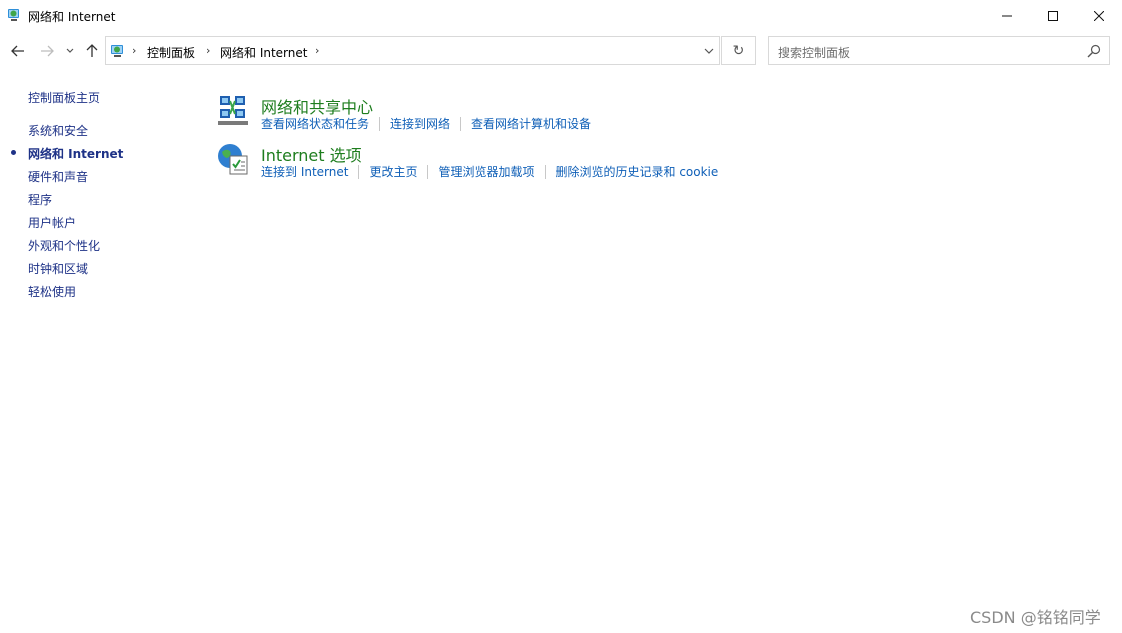 The width and height of the screenshot is (1122, 633). Describe the element at coordinates (52, 222) in the screenshot. I see `sidebar-item-user-accounts: 用户帐户` at that location.